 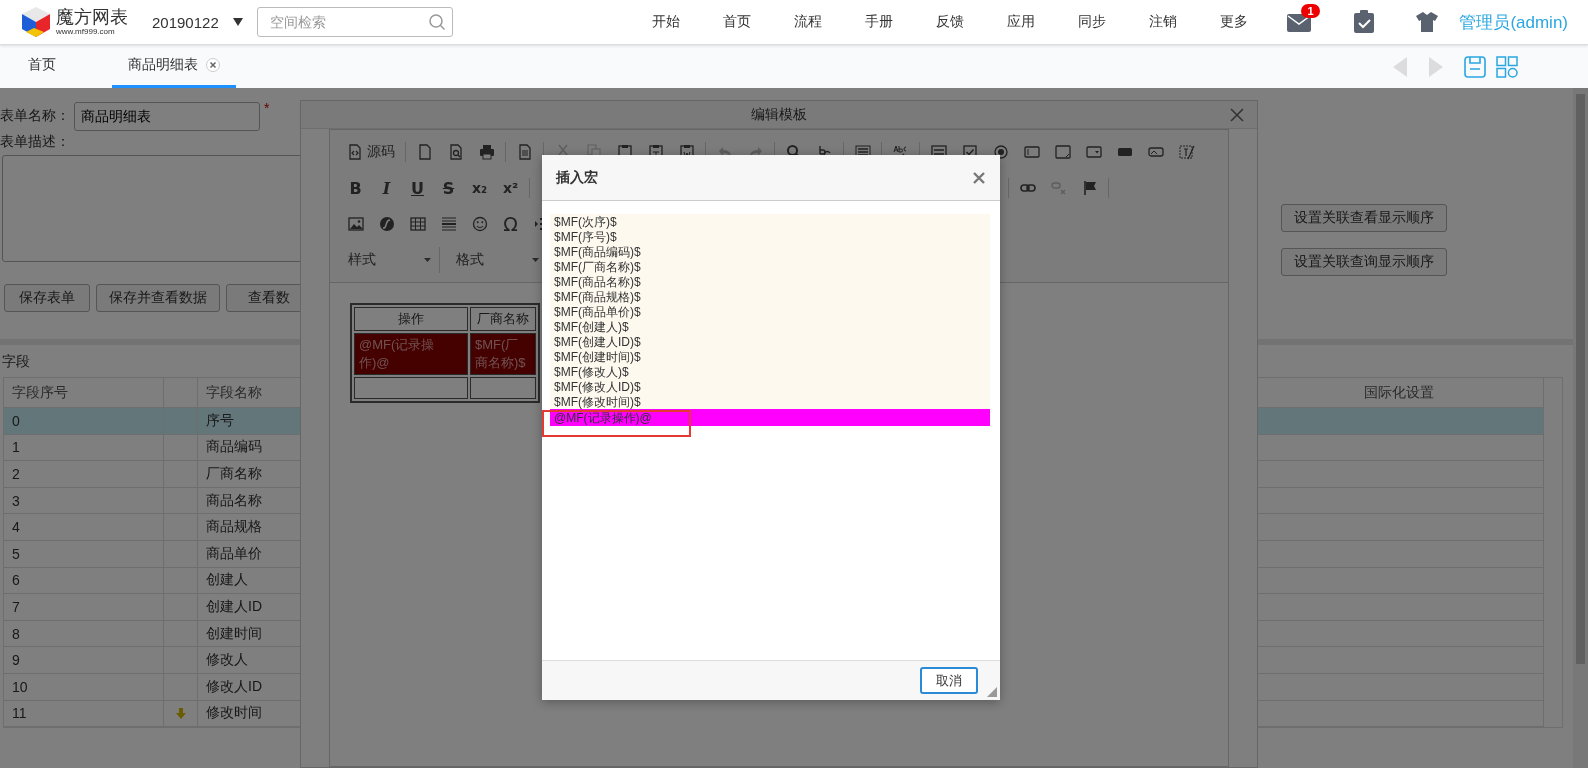 What do you see at coordinates (577, 177) in the screenshot?
I see `dialog-title: 插入宏` at bounding box center [577, 177].